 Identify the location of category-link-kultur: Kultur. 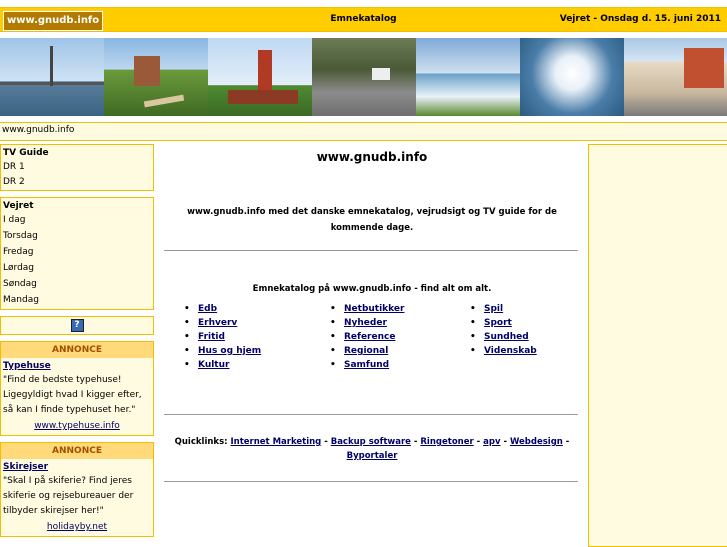
(222, 365).